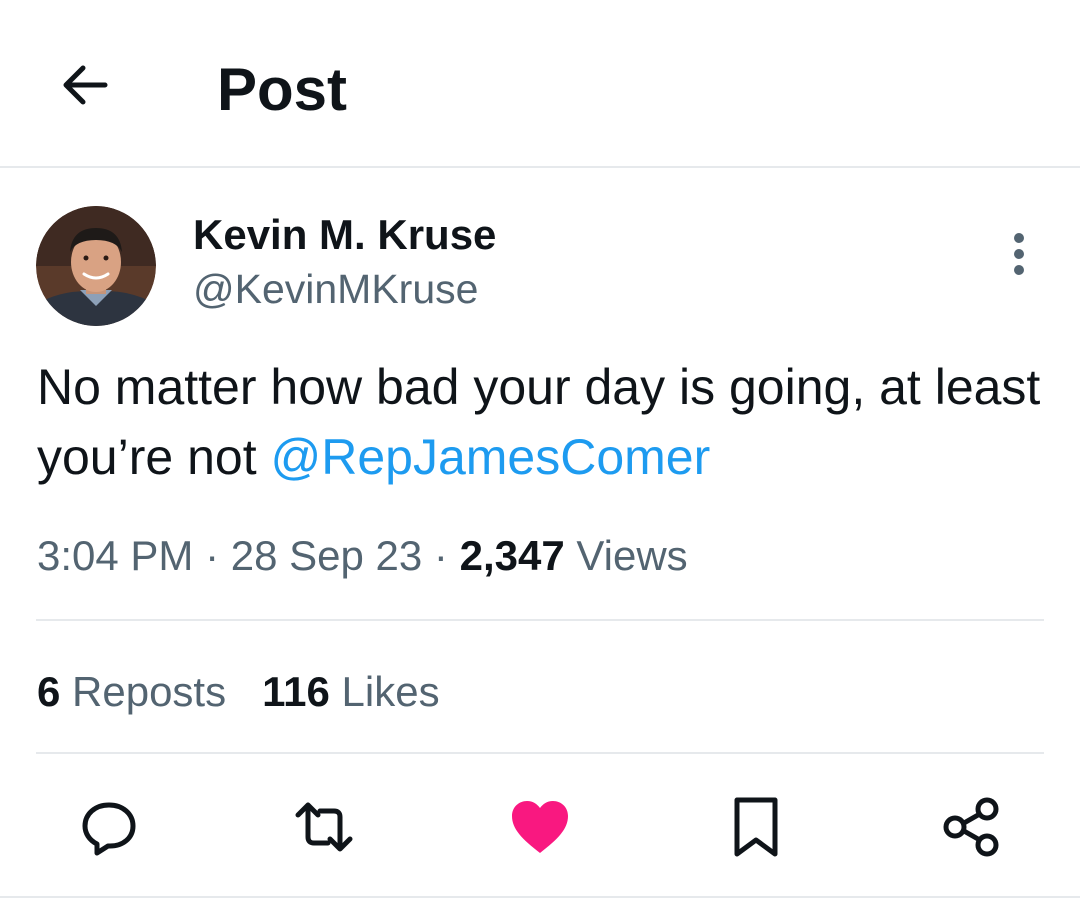 The width and height of the screenshot is (1080, 902). I want to click on more-options-button, so click(1019, 254).